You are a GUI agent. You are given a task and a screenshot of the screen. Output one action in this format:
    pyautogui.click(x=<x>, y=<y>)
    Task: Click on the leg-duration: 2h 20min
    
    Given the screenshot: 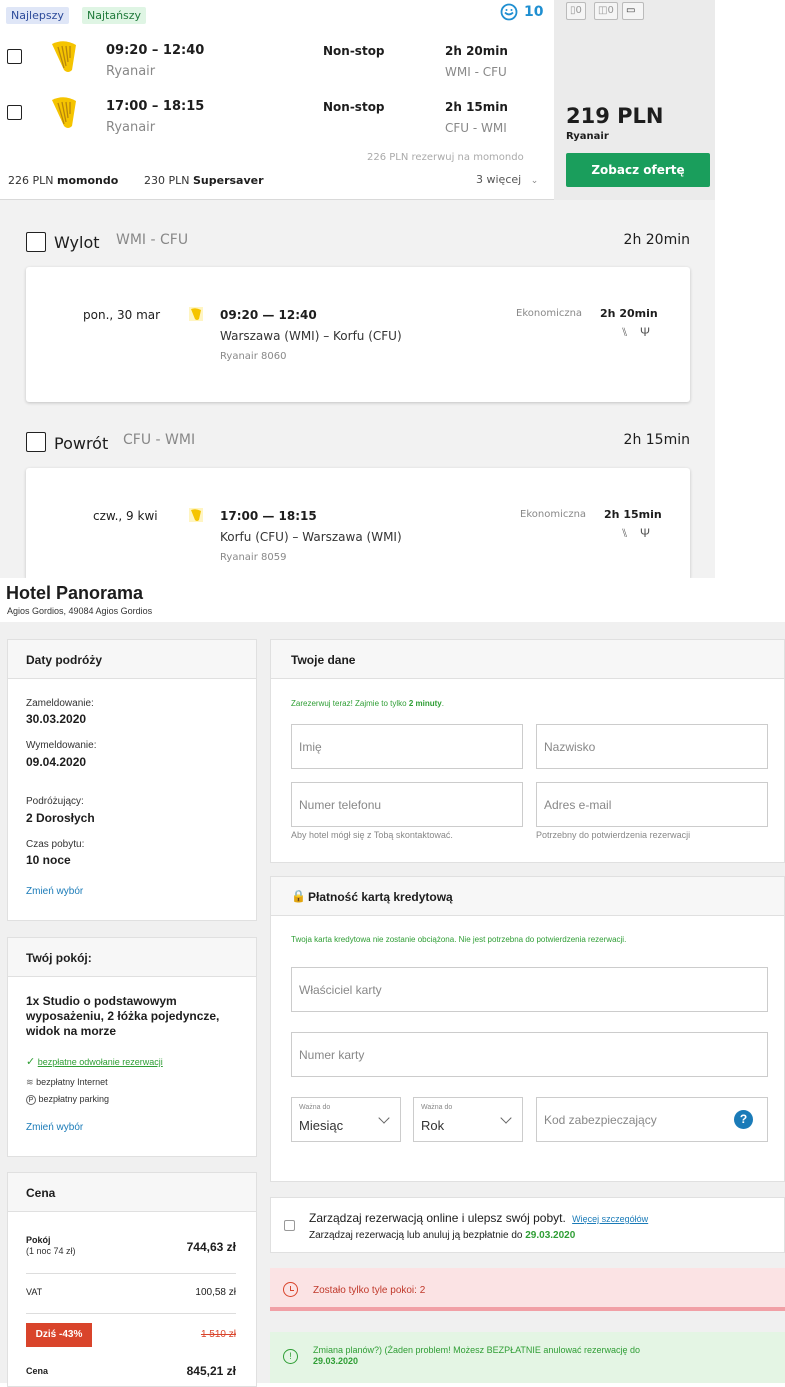 What is the action you would take?
    pyautogui.click(x=656, y=240)
    